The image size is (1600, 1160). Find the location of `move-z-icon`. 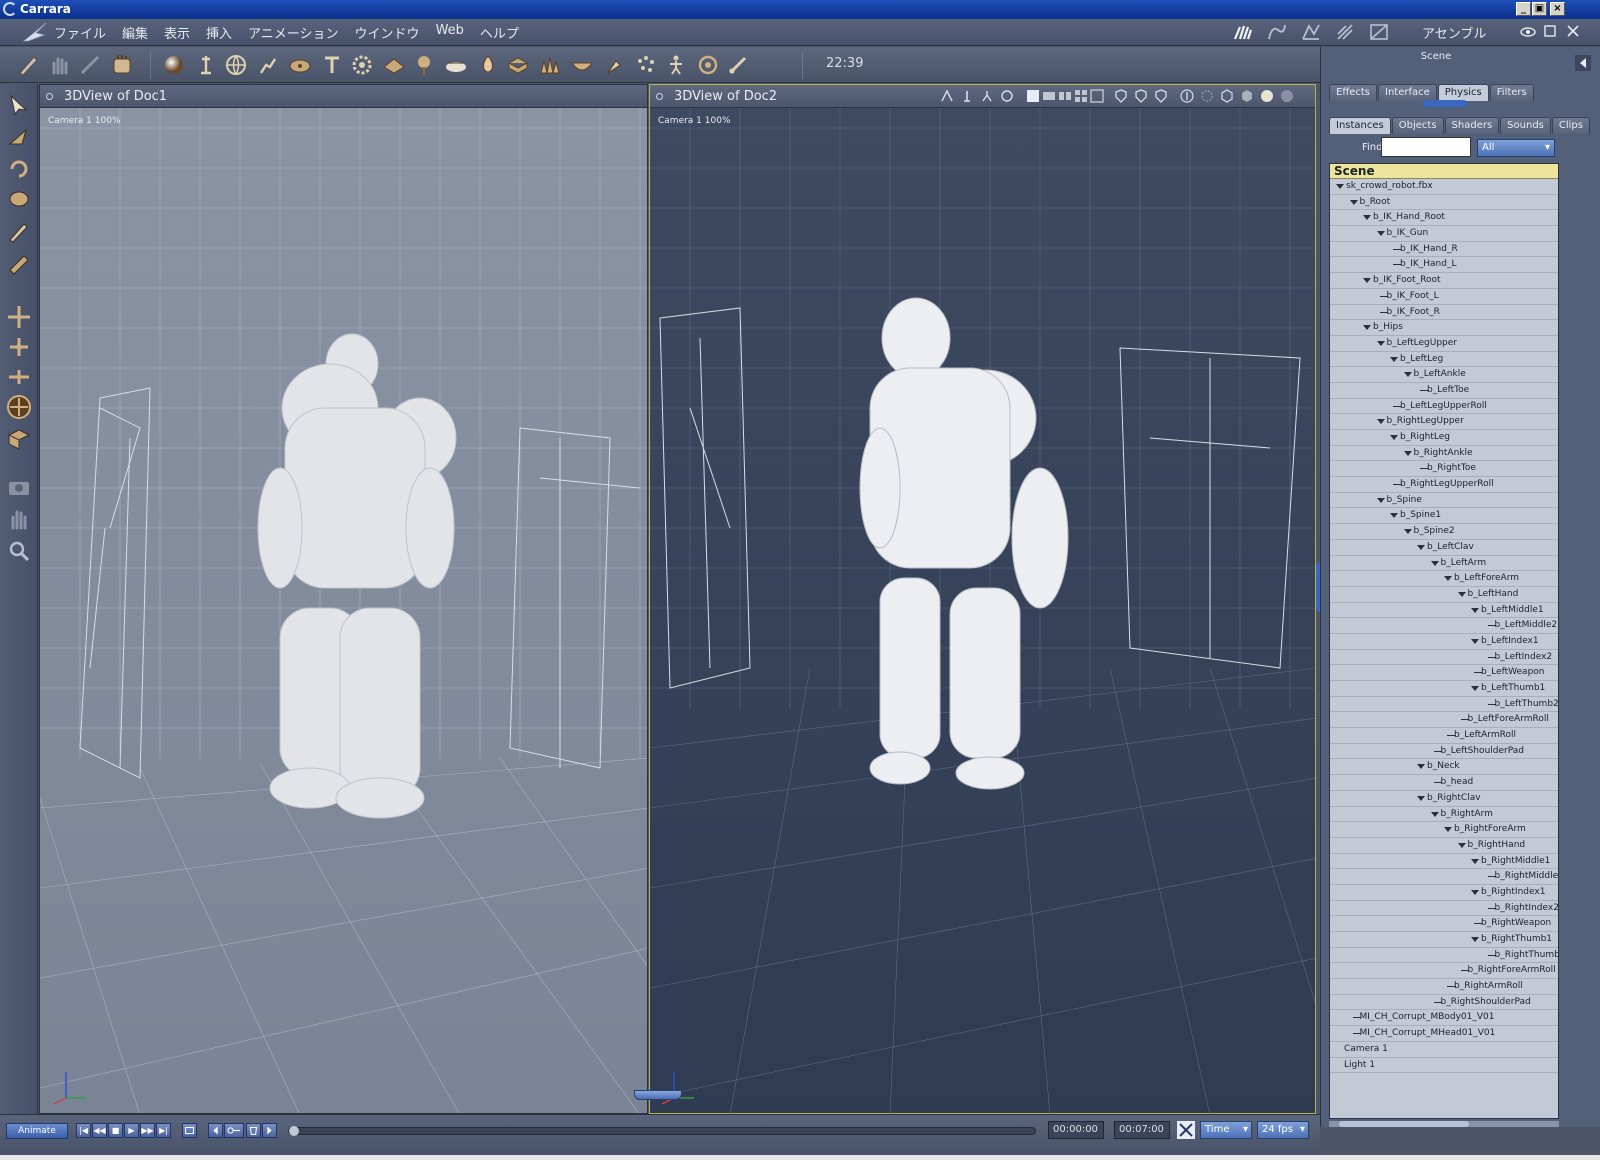

move-z-icon is located at coordinates (19, 377).